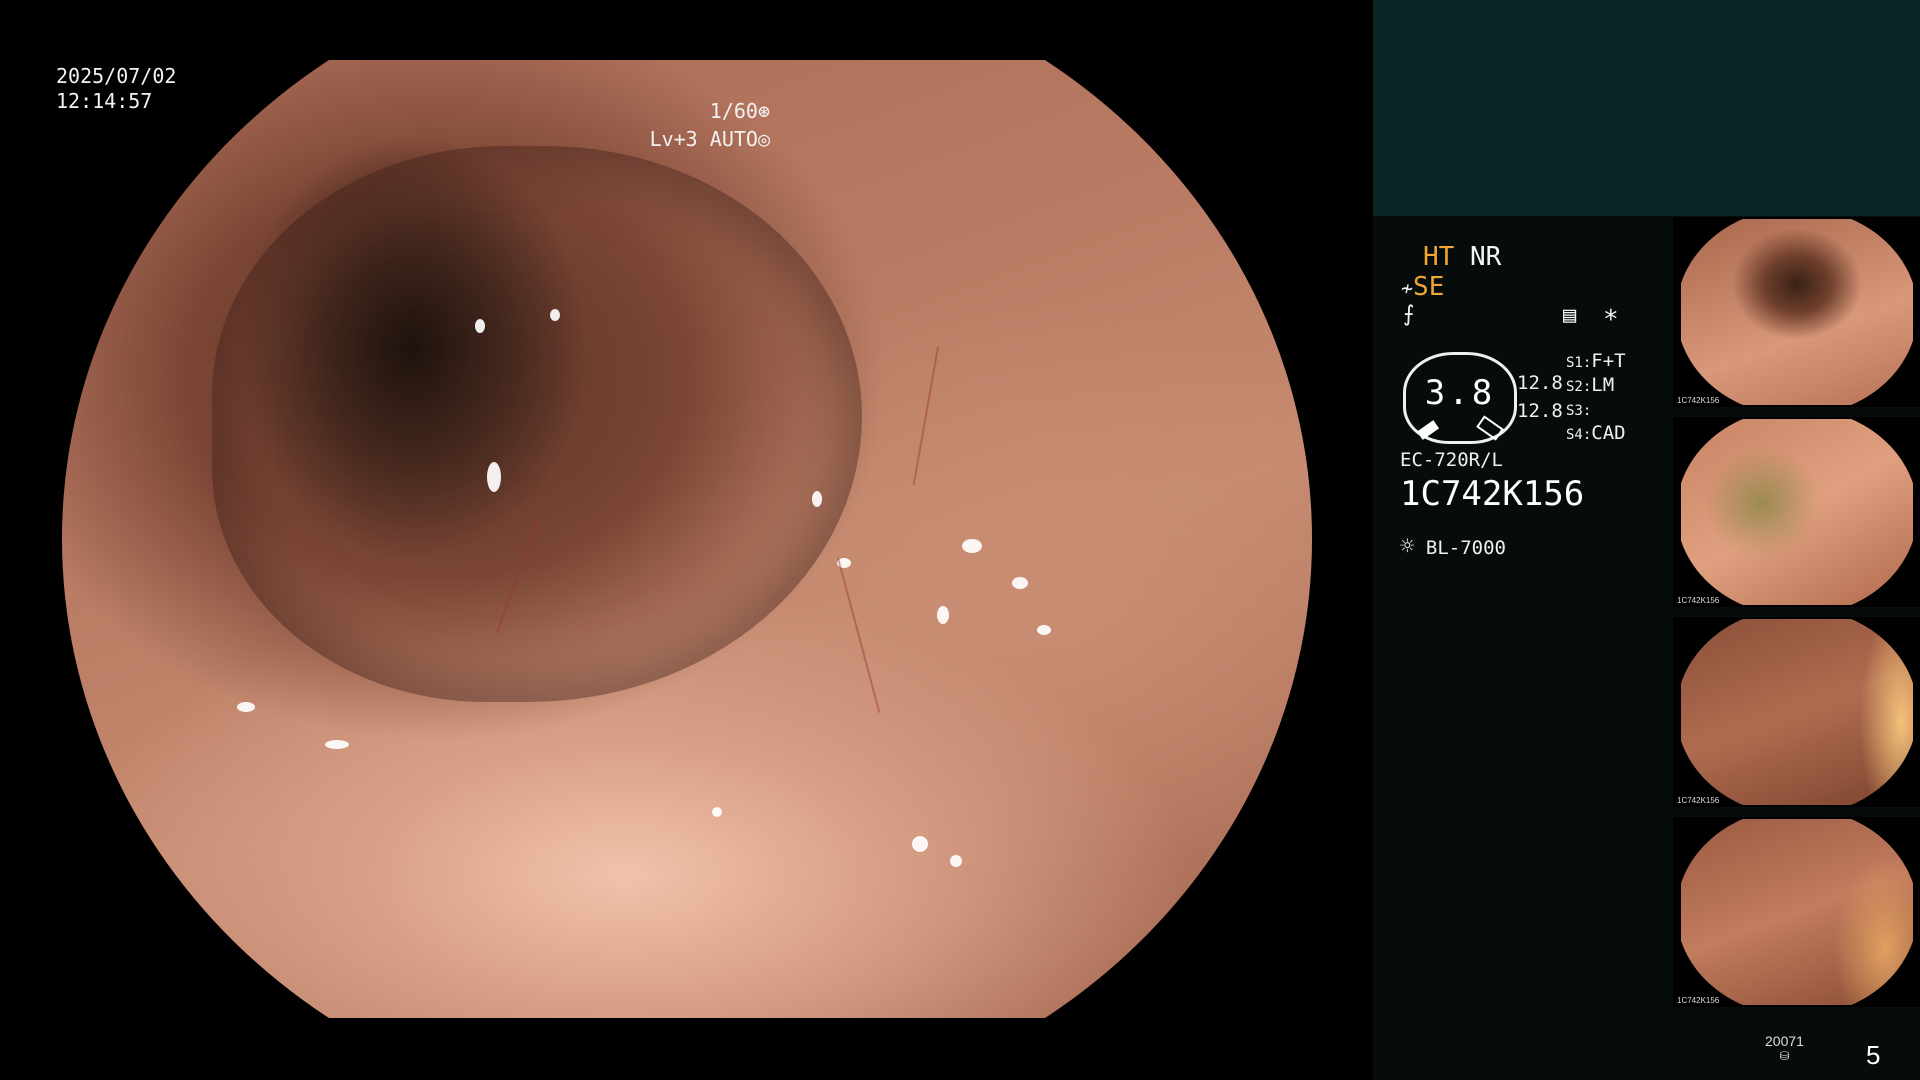 Image resolution: width=1920 pixels, height=1080 pixels. I want to click on meter-value: 3.8, so click(1460, 393).